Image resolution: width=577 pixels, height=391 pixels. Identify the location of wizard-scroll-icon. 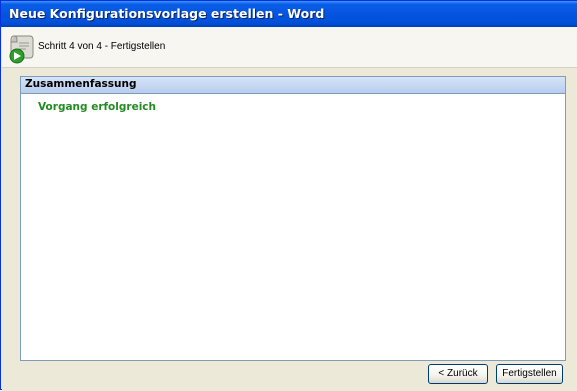
(23, 48).